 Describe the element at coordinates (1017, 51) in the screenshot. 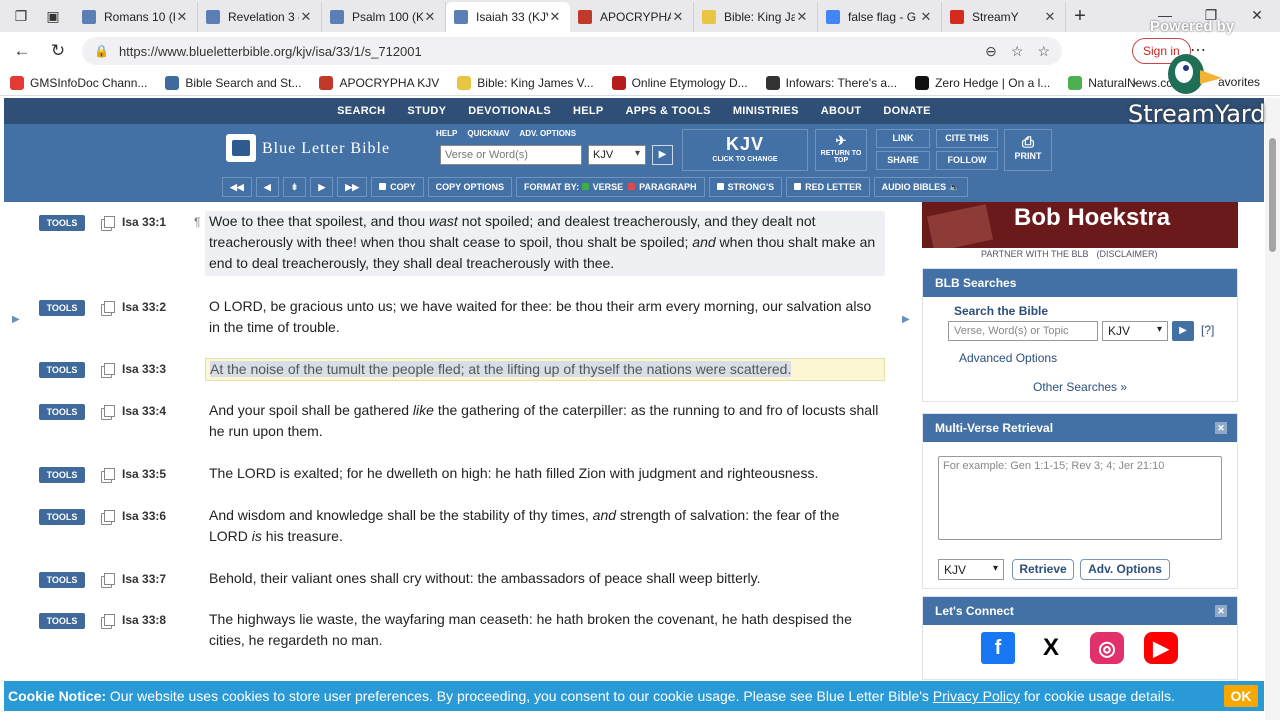

I see `star-icon: ☆` at that location.